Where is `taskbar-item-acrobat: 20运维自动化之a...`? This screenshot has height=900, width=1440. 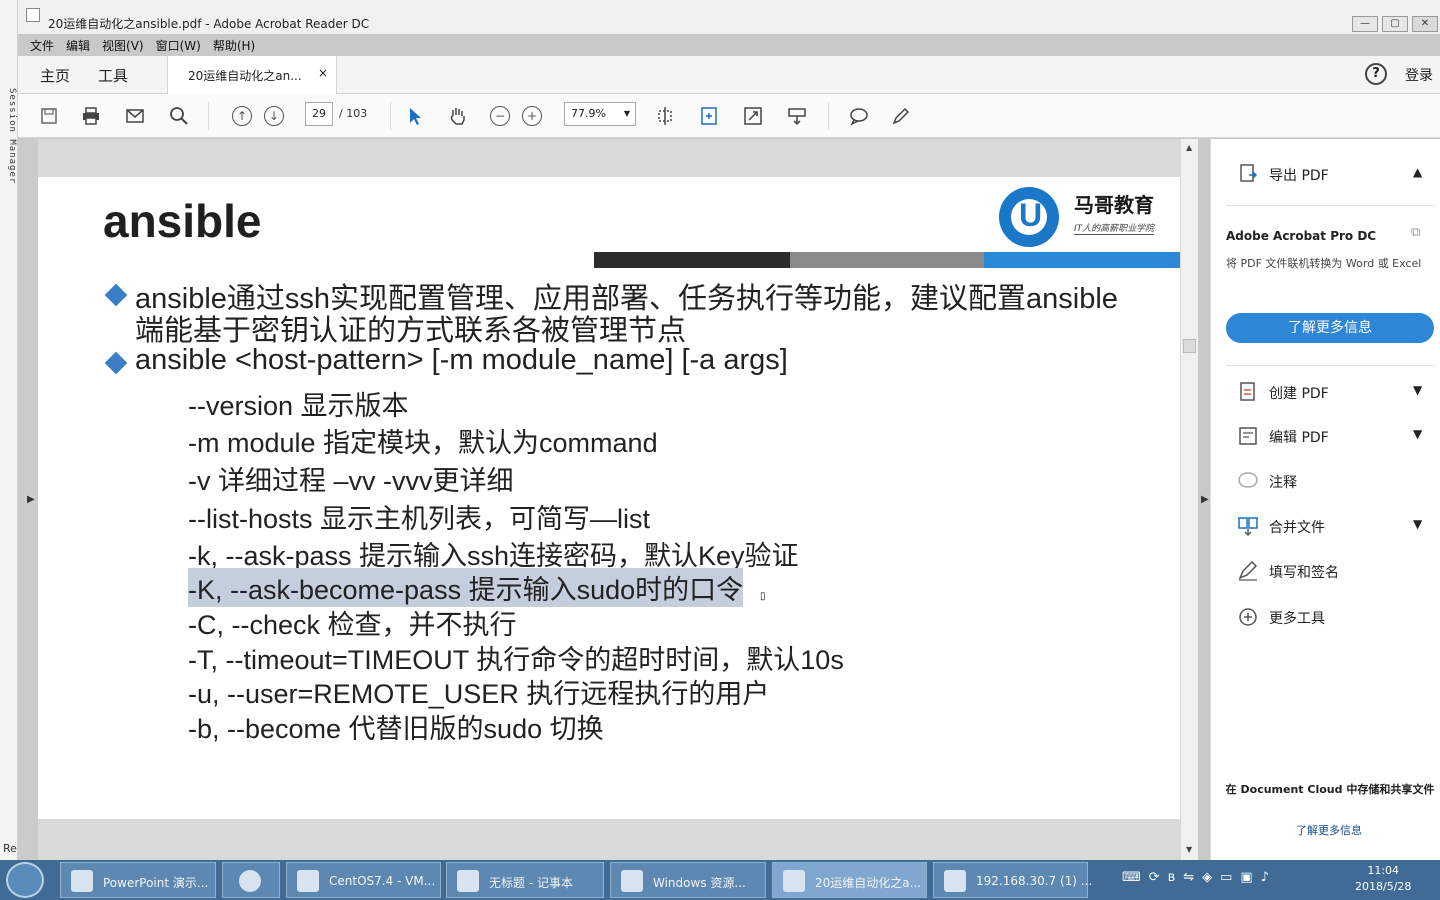
taskbar-item-acrobat: 20运维自动化之a... is located at coordinates (849, 880).